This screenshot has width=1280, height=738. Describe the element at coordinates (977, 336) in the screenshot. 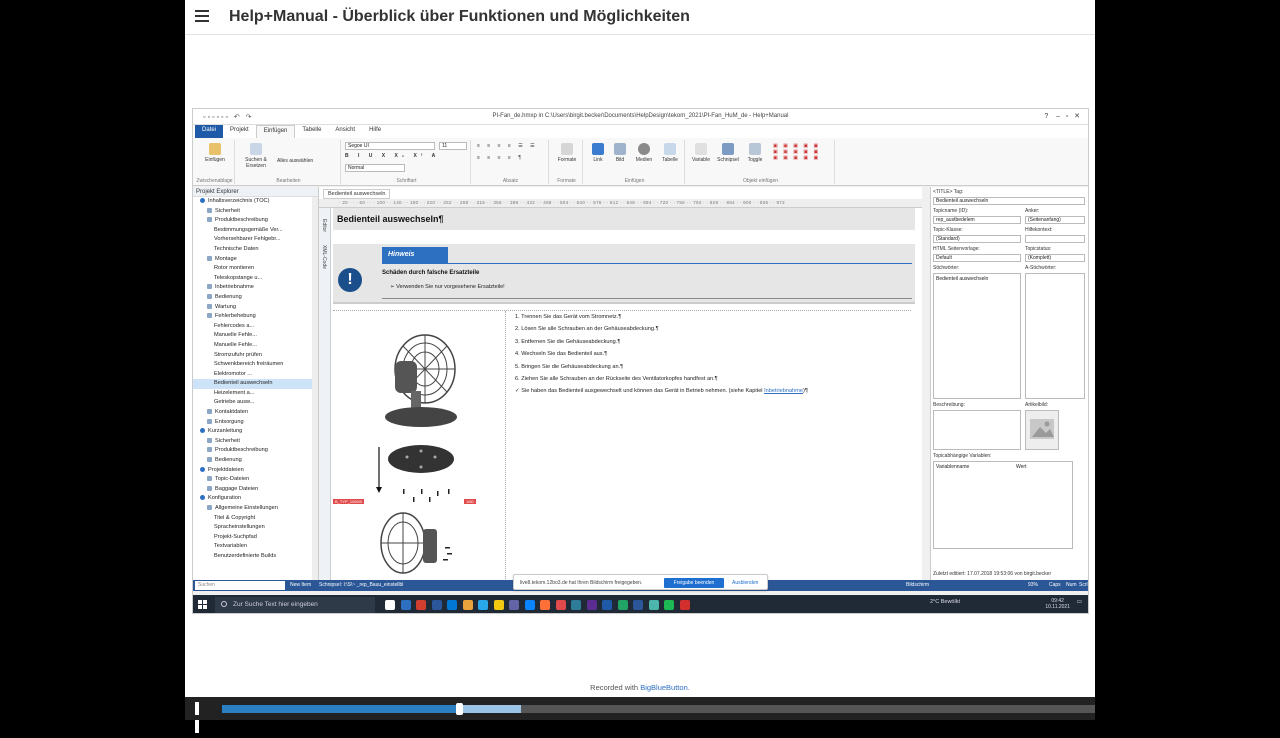

I see `keywords-textarea: Bedienteil auswechseln` at that location.